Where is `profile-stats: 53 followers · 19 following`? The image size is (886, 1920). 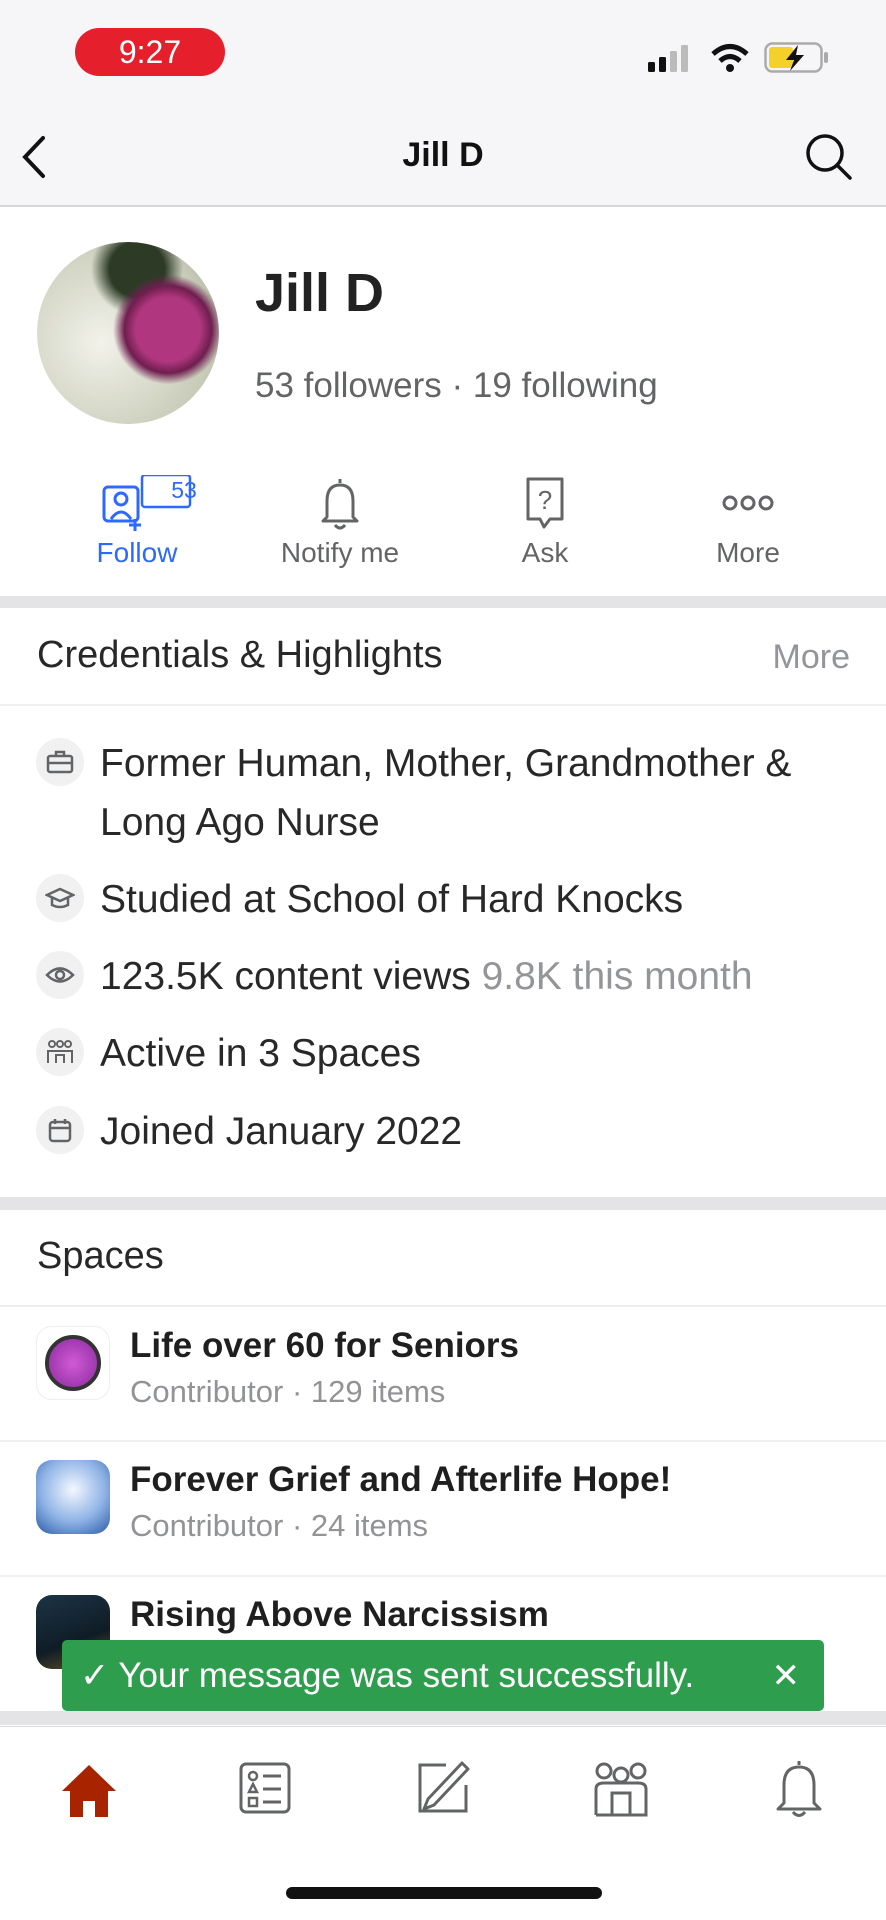
profile-stats: 53 followers · 19 following is located at coordinates (456, 386).